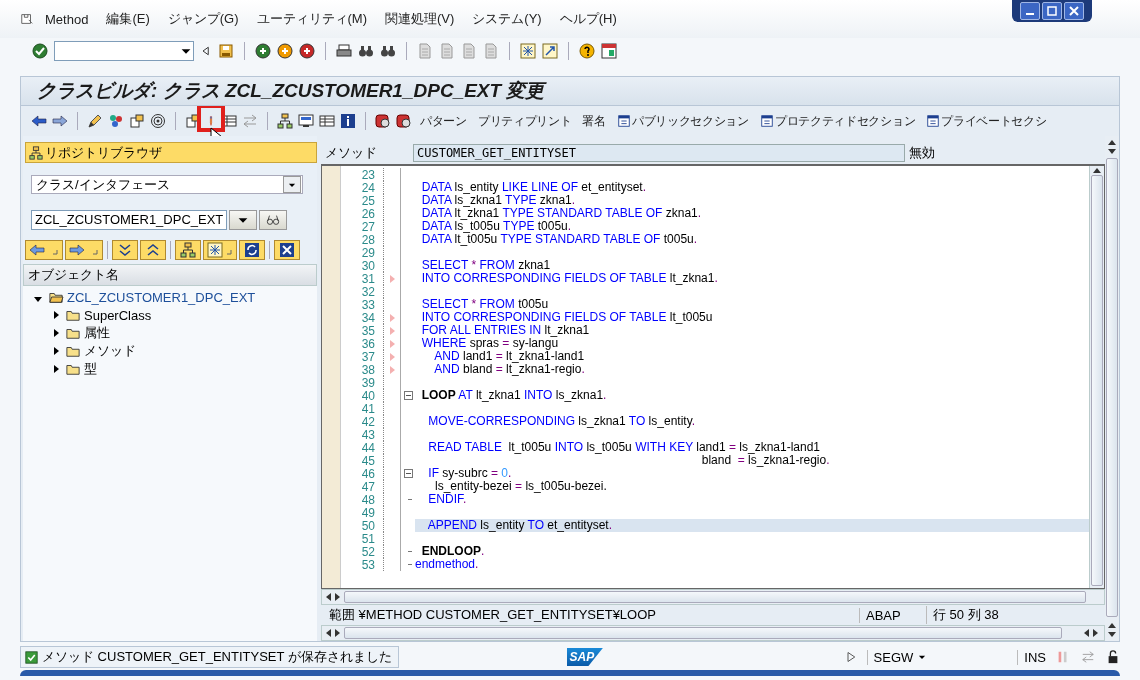 This screenshot has width=1140, height=680. What do you see at coordinates (587, 51) in the screenshot?
I see `help-icon` at bounding box center [587, 51].